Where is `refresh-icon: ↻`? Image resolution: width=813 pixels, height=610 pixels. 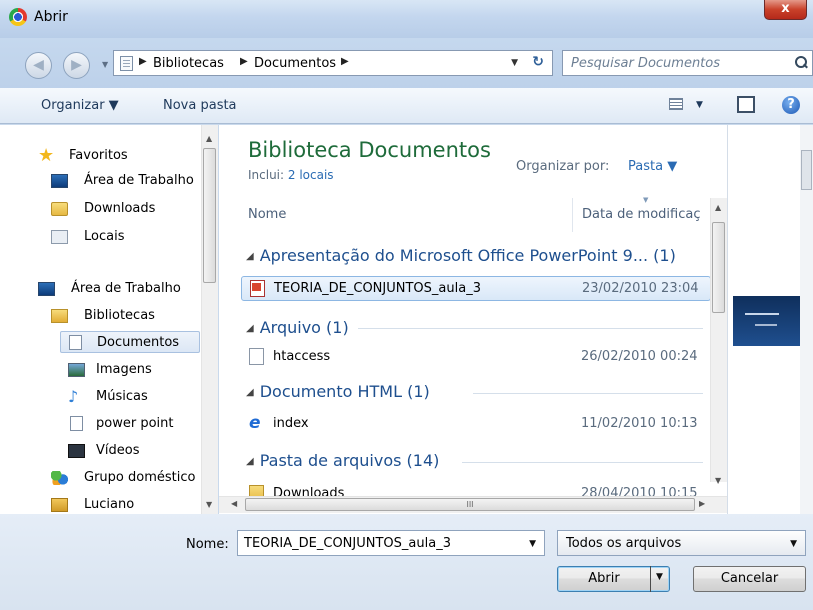 refresh-icon: ↻ is located at coordinates (538, 62).